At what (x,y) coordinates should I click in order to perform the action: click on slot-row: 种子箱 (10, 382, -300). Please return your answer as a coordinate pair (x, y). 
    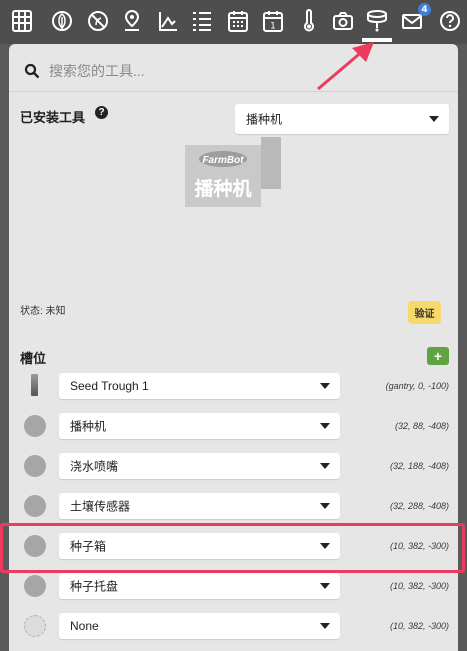
    Looking at the image, I should click on (233, 546).